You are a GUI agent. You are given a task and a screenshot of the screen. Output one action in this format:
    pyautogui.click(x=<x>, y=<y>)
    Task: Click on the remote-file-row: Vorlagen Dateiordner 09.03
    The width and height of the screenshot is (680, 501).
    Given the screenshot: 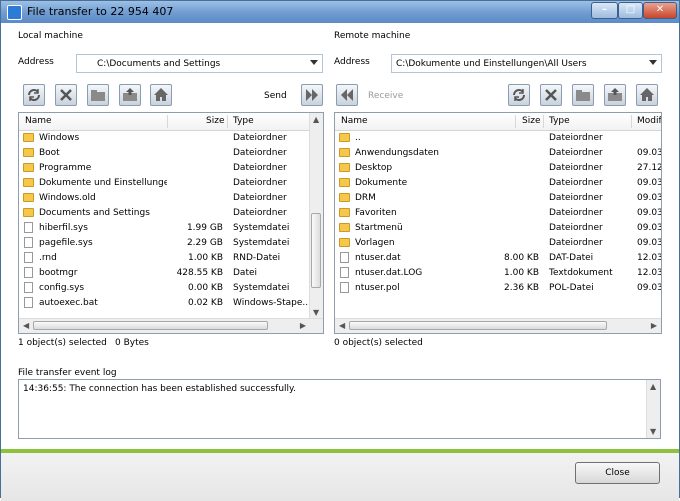 What is the action you would take?
    pyautogui.click(x=498, y=243)
    